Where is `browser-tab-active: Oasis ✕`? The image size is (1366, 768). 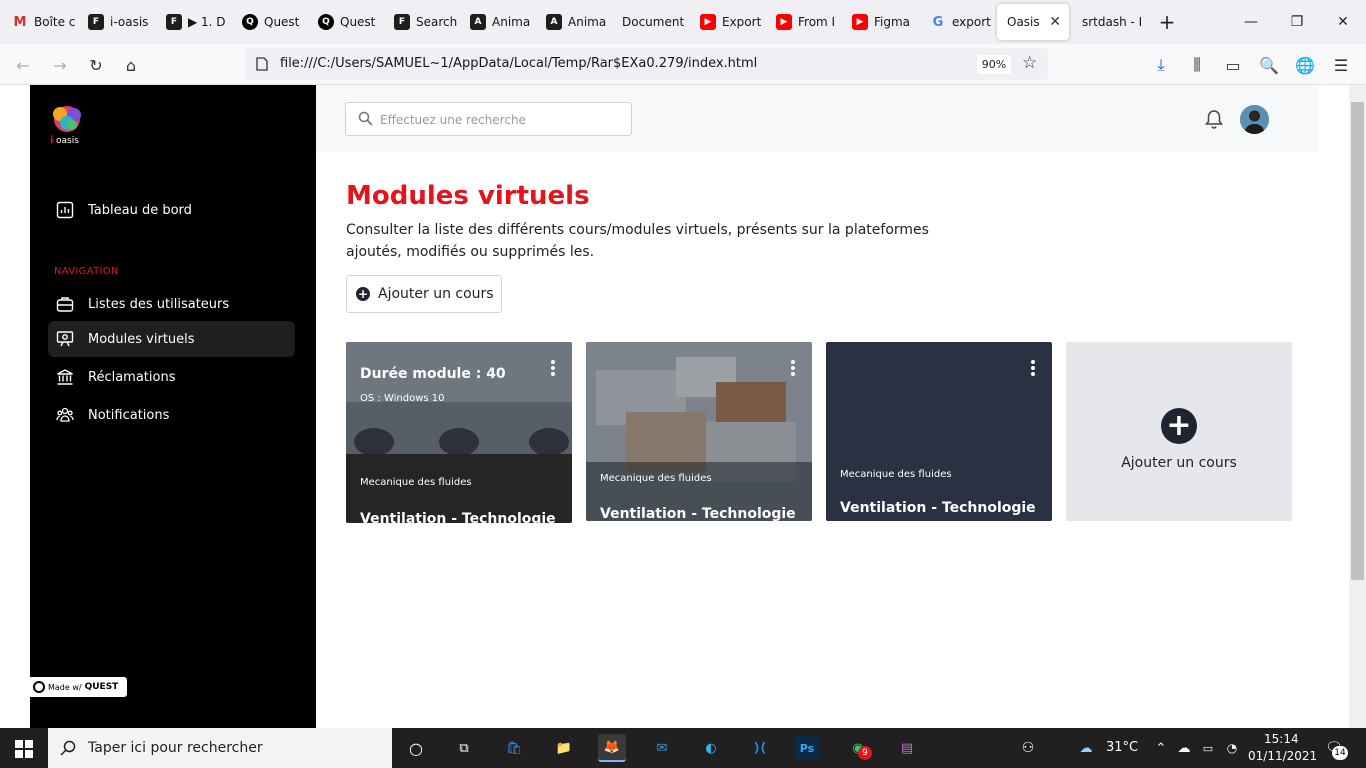
browser-tab-active: Oasis ✕ is located at coordinates (1033, 22).